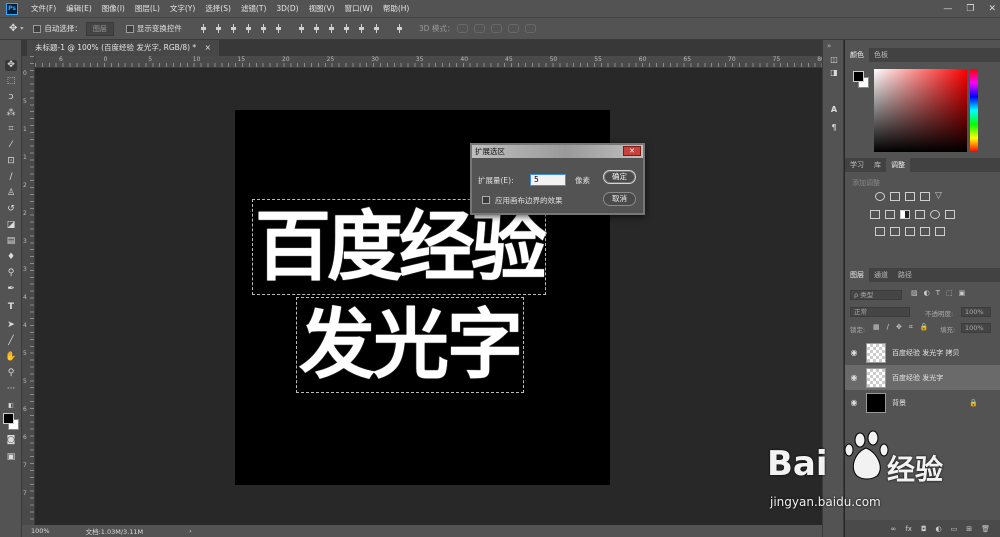  I want to click on photo-filter-icon, so click(920, 214).